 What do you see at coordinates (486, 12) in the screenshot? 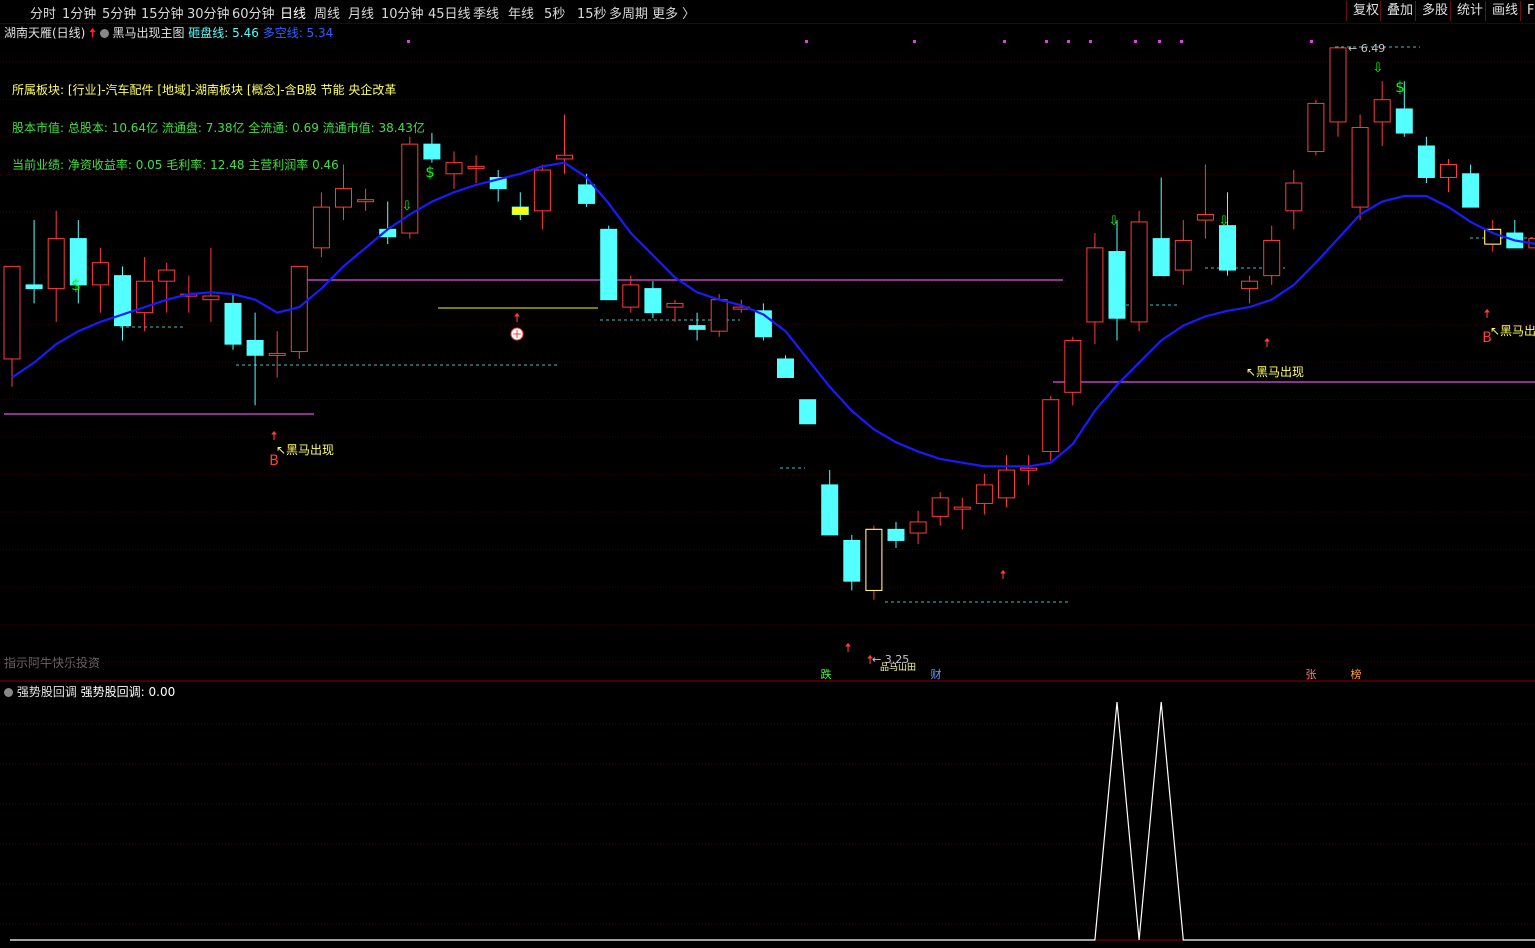
I see `period-tab-11: 季线` at bounding box center [486, 12].